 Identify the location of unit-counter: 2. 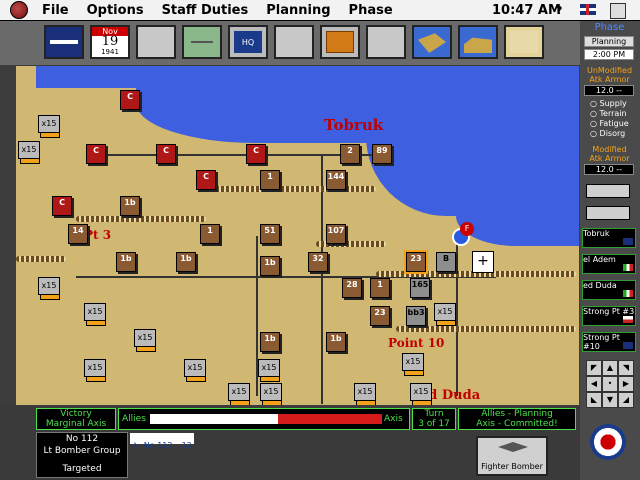
(350, 154).